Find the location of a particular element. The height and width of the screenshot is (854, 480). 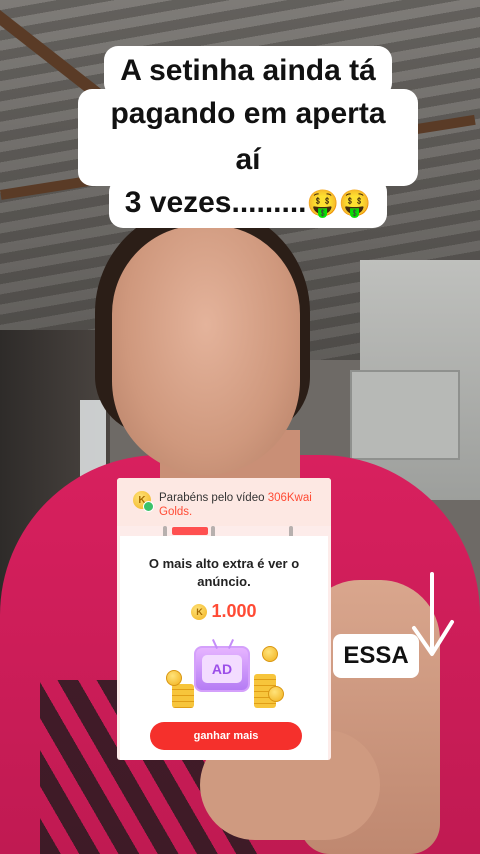

earn-more-button: ganhar mais is located at coordinates (226, 736).